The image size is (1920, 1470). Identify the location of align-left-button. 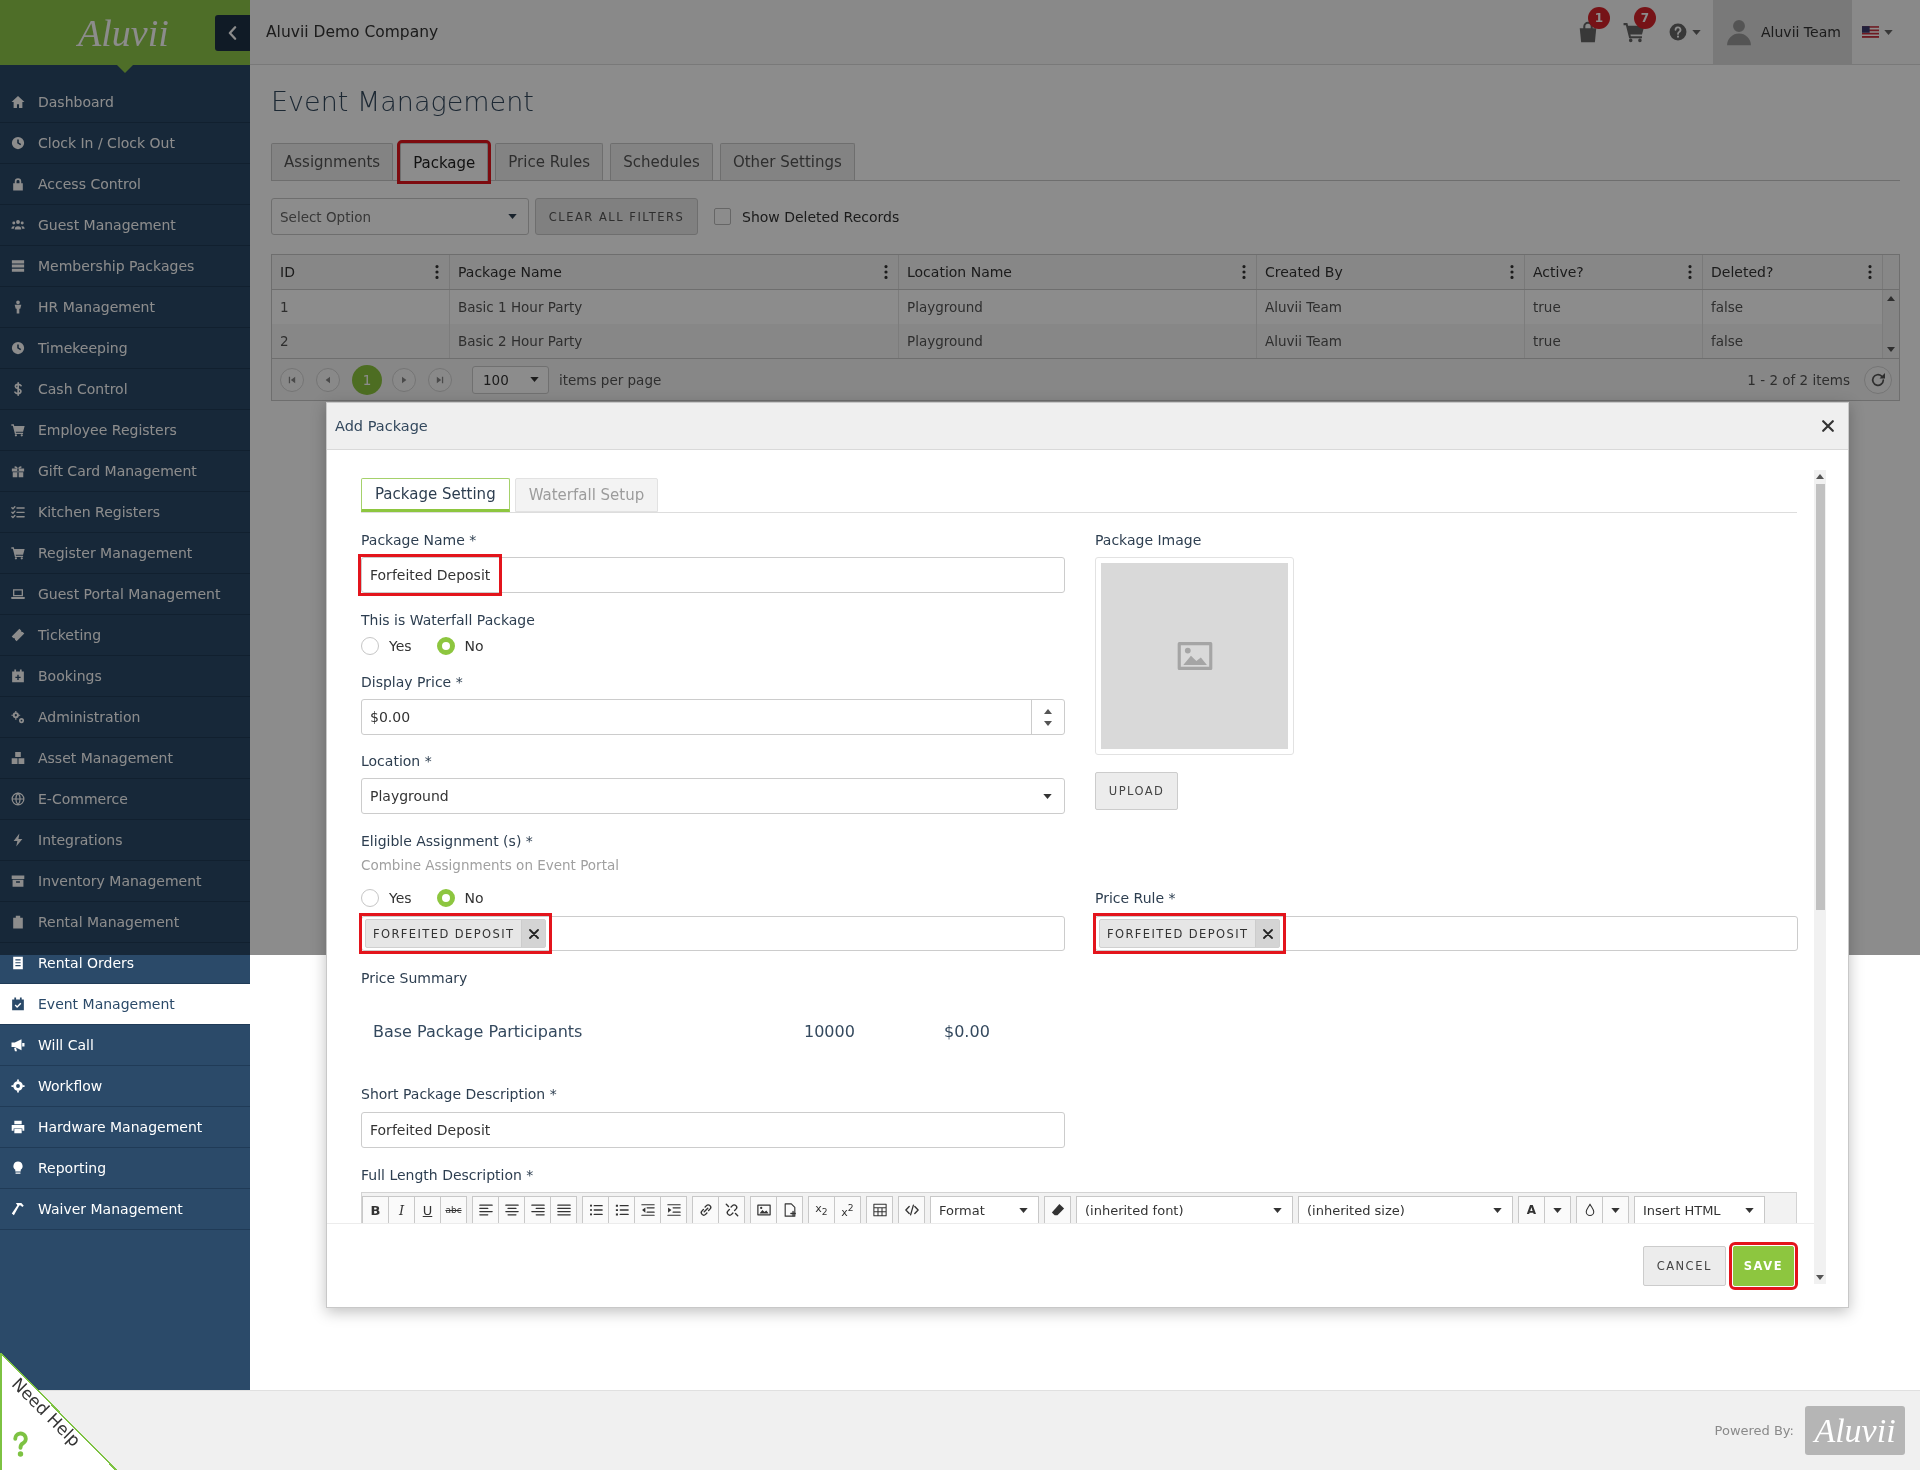
(485, 1209).